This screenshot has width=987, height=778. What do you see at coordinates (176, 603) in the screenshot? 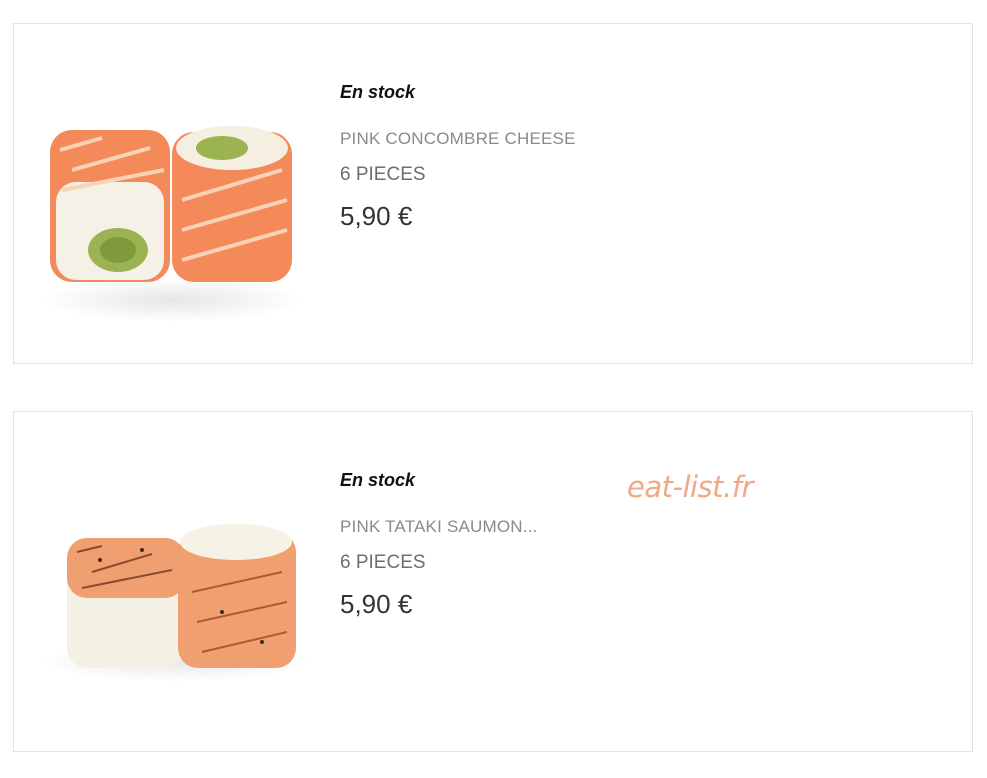
I see `sushi-roll-tataki-salmon-image` at bounding box center [176, 603].